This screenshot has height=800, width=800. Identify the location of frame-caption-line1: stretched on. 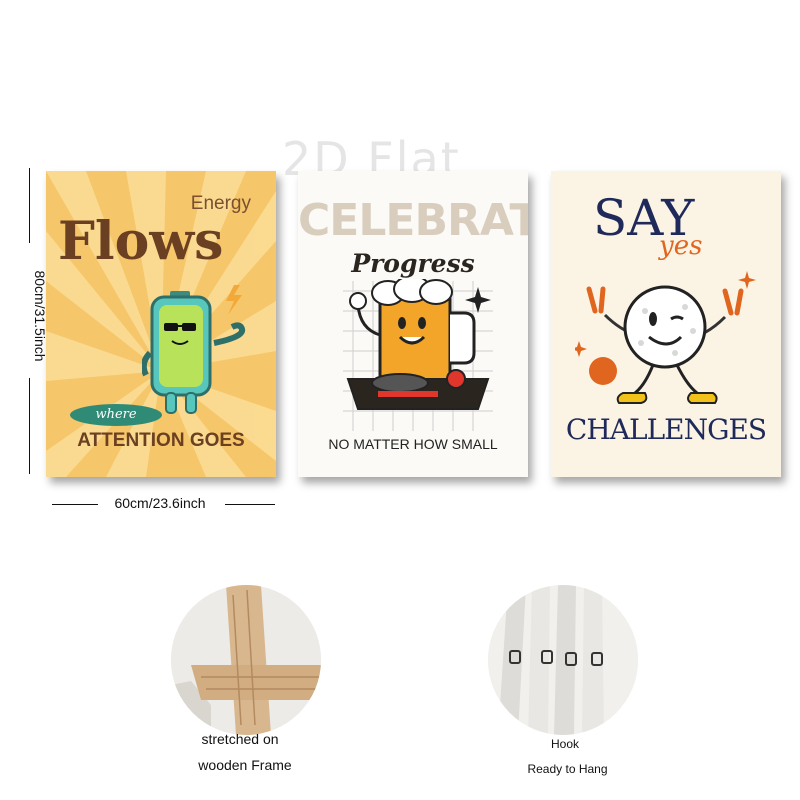
(240, 739).